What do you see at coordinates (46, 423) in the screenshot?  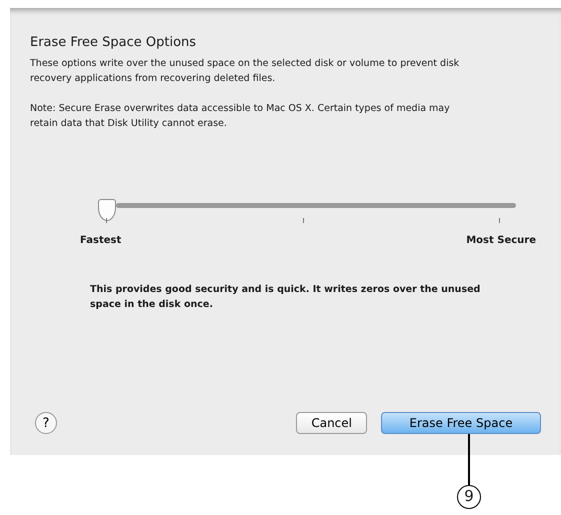 I see `help-button: ?` at bounding box center [46, 423].